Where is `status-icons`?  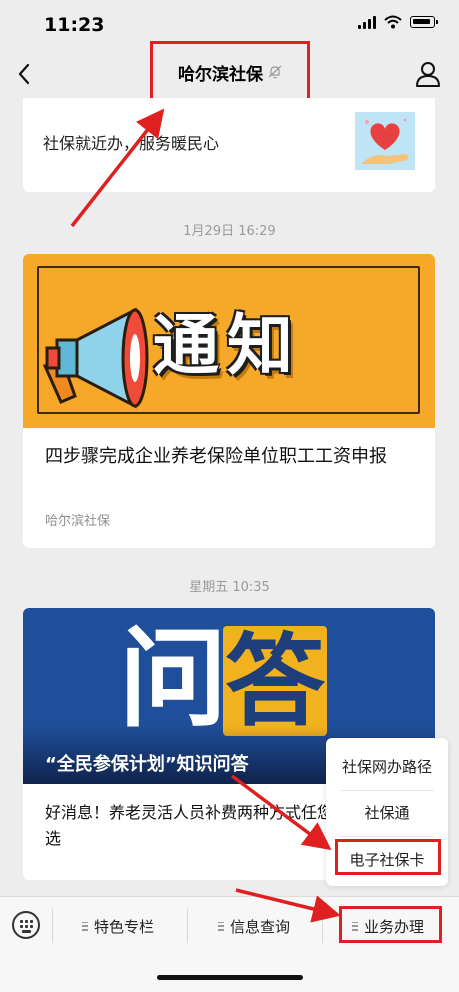 status-icons is located at coordinates (398, 22).